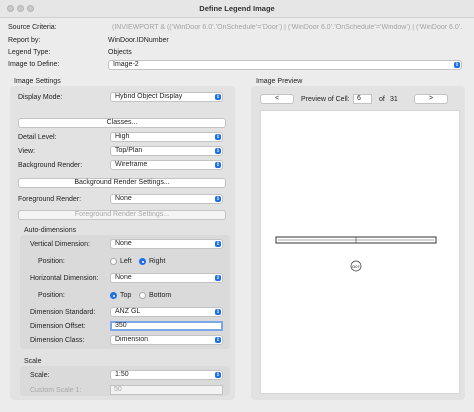 The height and width of the screenshot is (412, 474). What do you see at coordinates (40, 97) in the screenshot?
I see `display-mode-label: Display Mode:` at bounding box center [40, 97].